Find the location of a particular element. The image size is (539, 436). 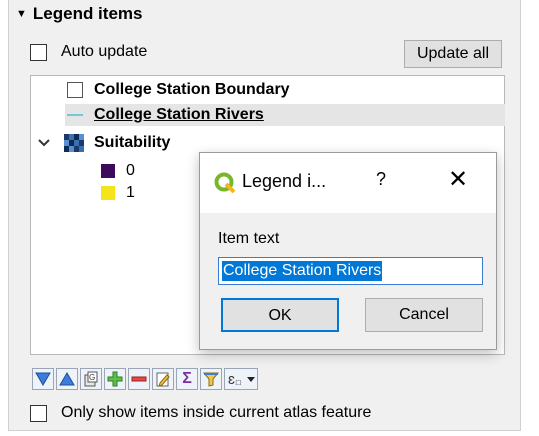

edit-icon is located at coordinates (163, 379).